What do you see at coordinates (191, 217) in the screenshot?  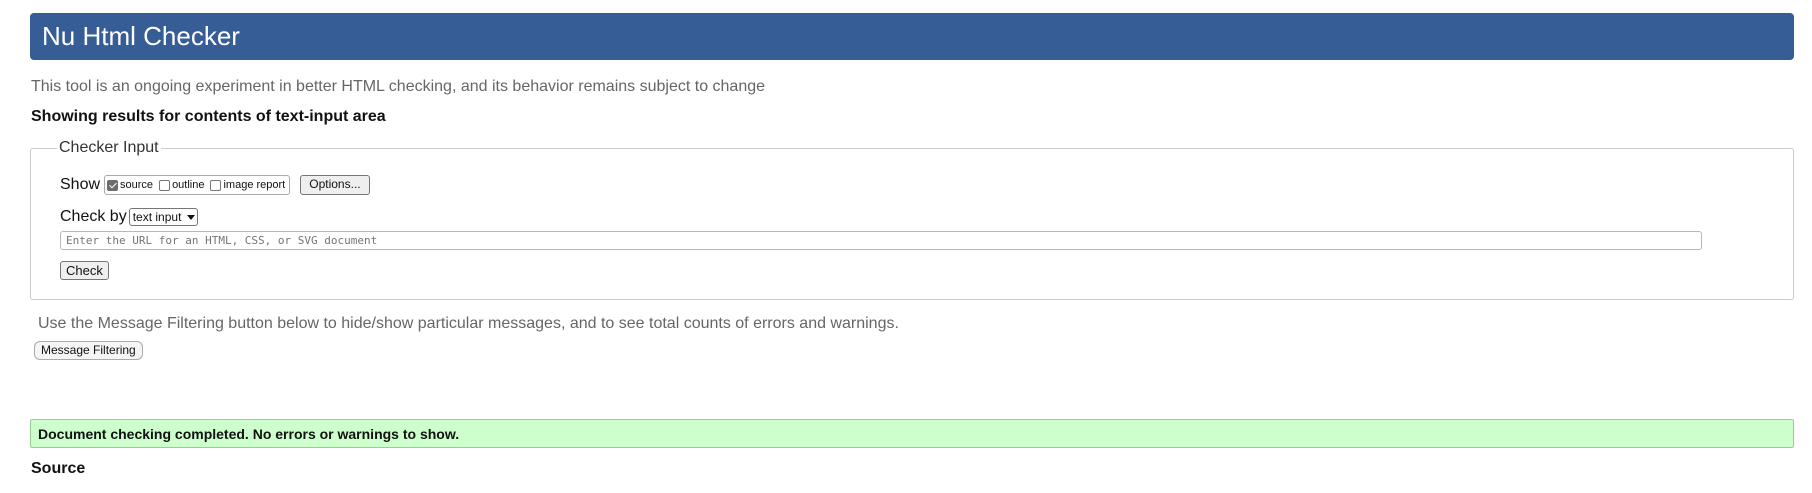 I see `chevron-down-icon` at bounding box center [191, 217].